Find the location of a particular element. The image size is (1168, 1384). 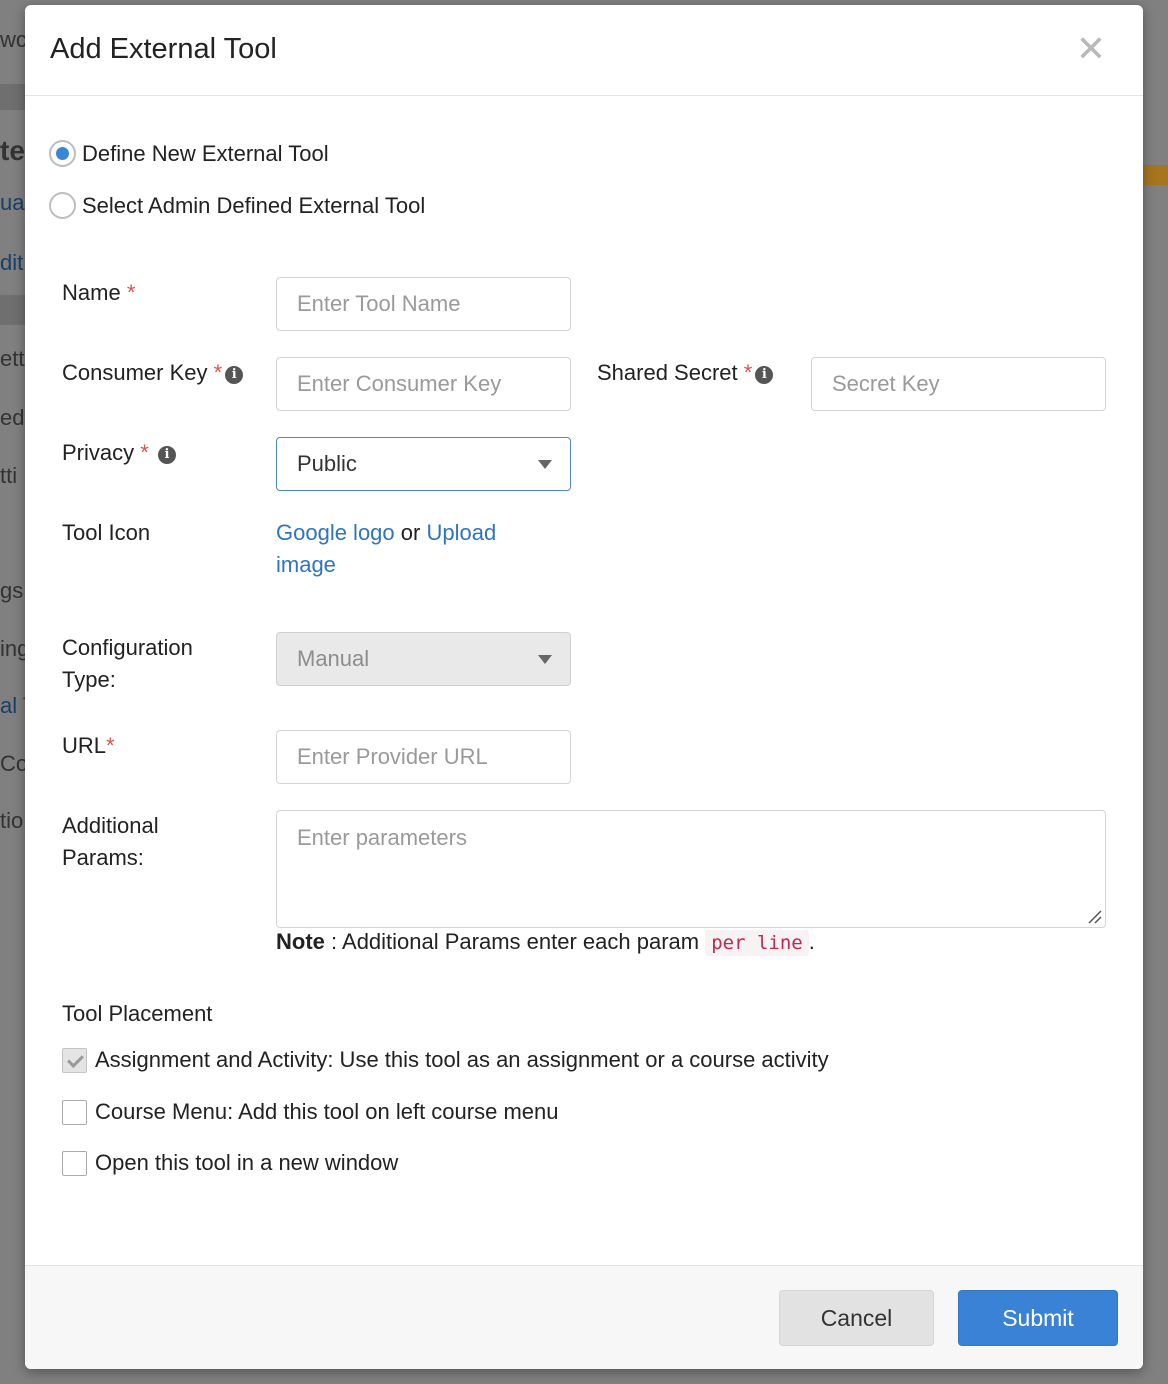

params-label-line: Additional is located at coordinates (110, 825).